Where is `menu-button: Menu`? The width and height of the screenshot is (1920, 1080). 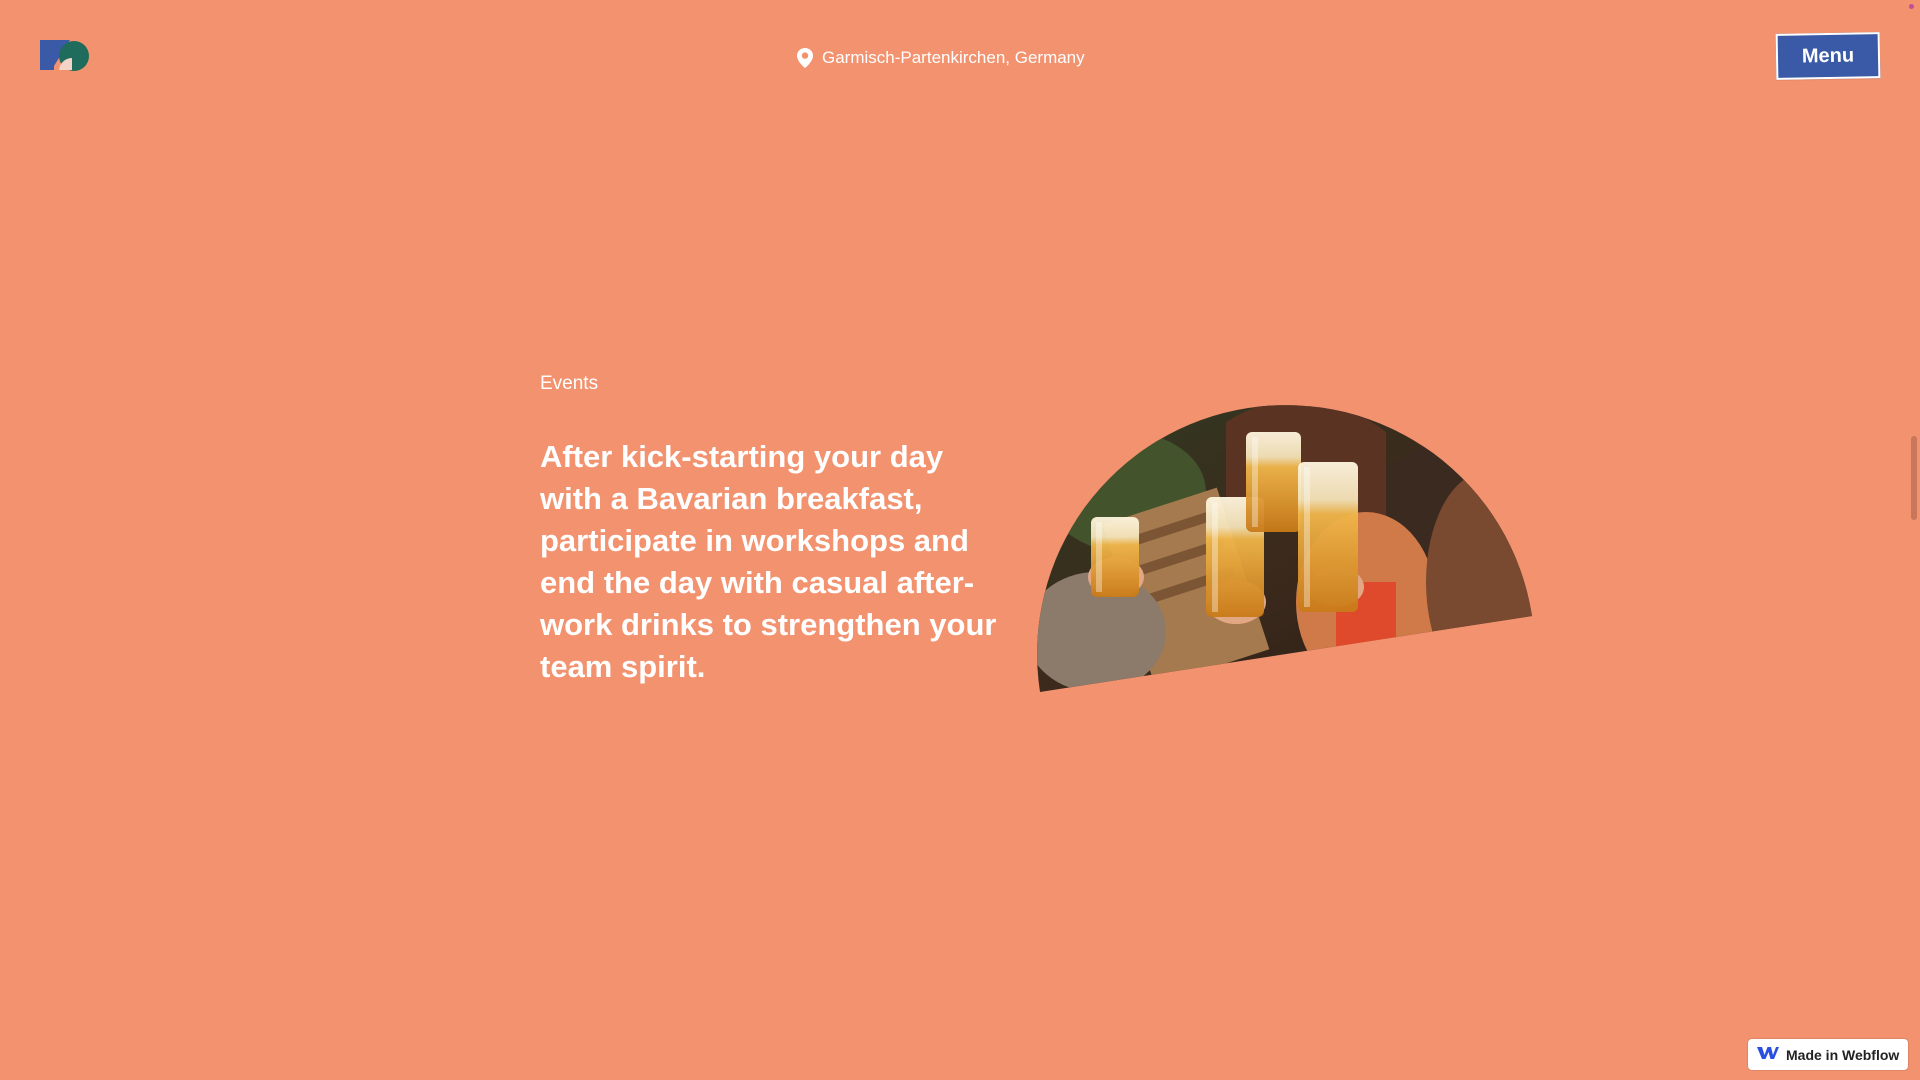
menu-button: Menu is located at coordinates (1828, 56).